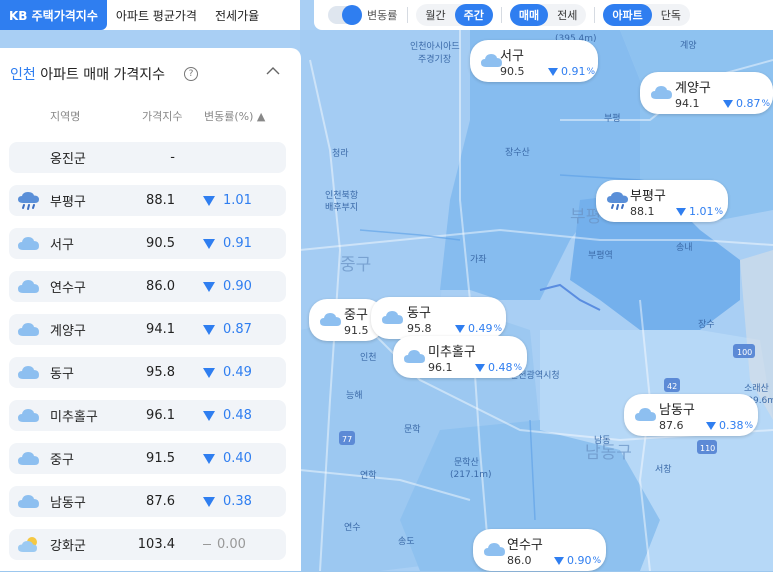 The image size is (773, 572). What do you see at coordinates (460, 357) in the screenshot?
I see `map-marker: 미추홀구 96.1 0.48%` at bounding box center [460, 357].